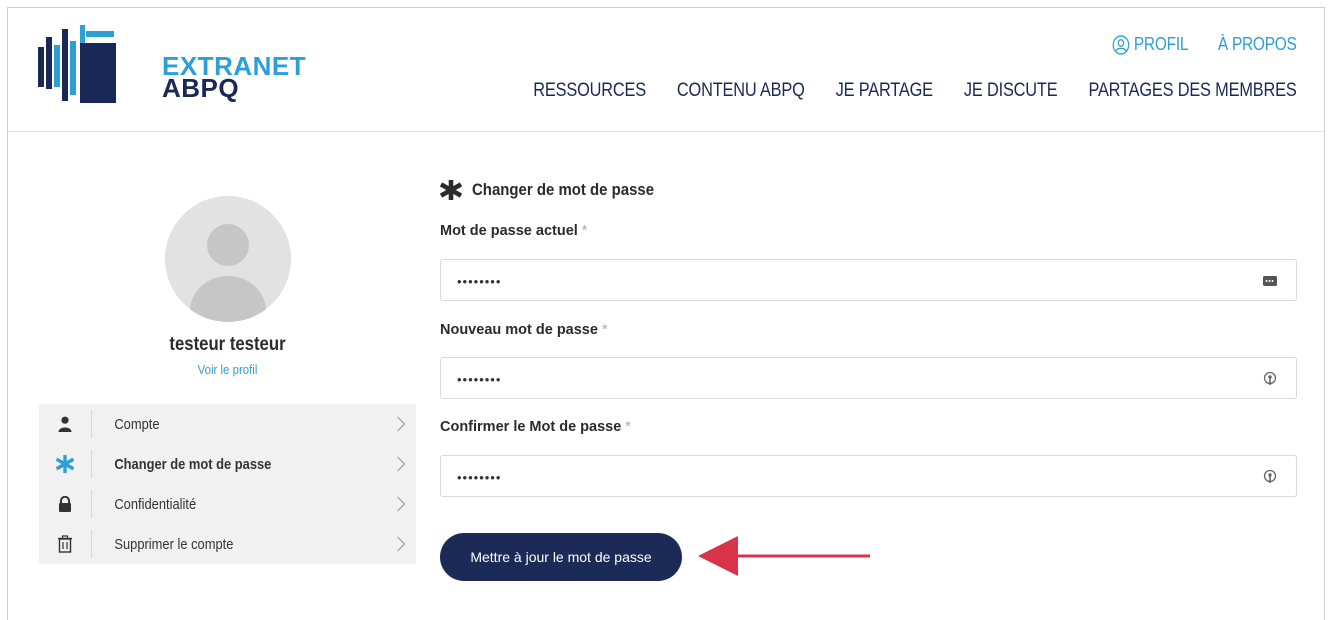  Describe the element at coordinates (228, 369) in the screenshot. I see `view-profile-link: Voir le profil` at that location.